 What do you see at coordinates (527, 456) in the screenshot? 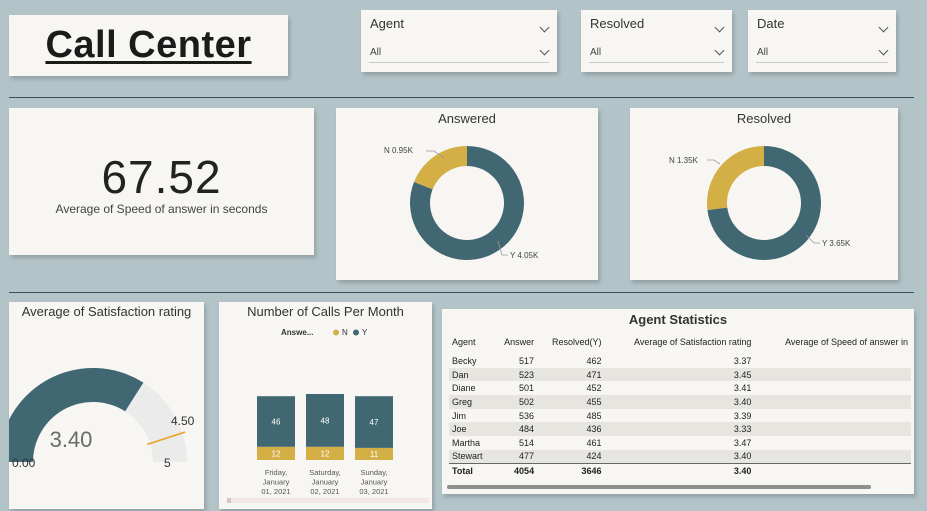
I see `cell-answer-count: 477` at bounding box center [527, 456].